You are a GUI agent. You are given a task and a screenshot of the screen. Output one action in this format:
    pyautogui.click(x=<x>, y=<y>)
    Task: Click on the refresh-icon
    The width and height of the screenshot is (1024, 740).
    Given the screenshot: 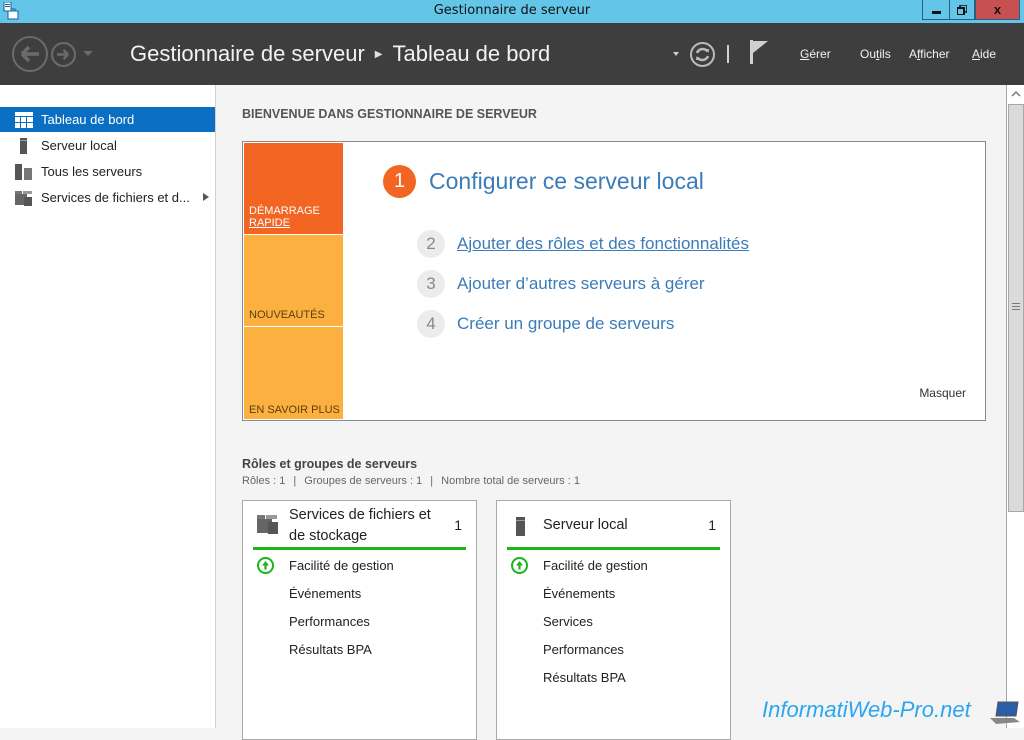 What is the action you would take?
    pyautogui.click(x=702, y=54)
    